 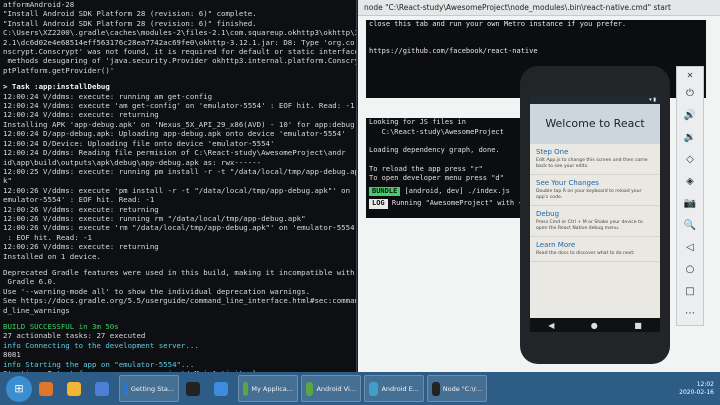 What do you see at coordinates (638, 325) in the screenshot?
I see `recent-apps-icon: ■` at bounding box center [638, 325].